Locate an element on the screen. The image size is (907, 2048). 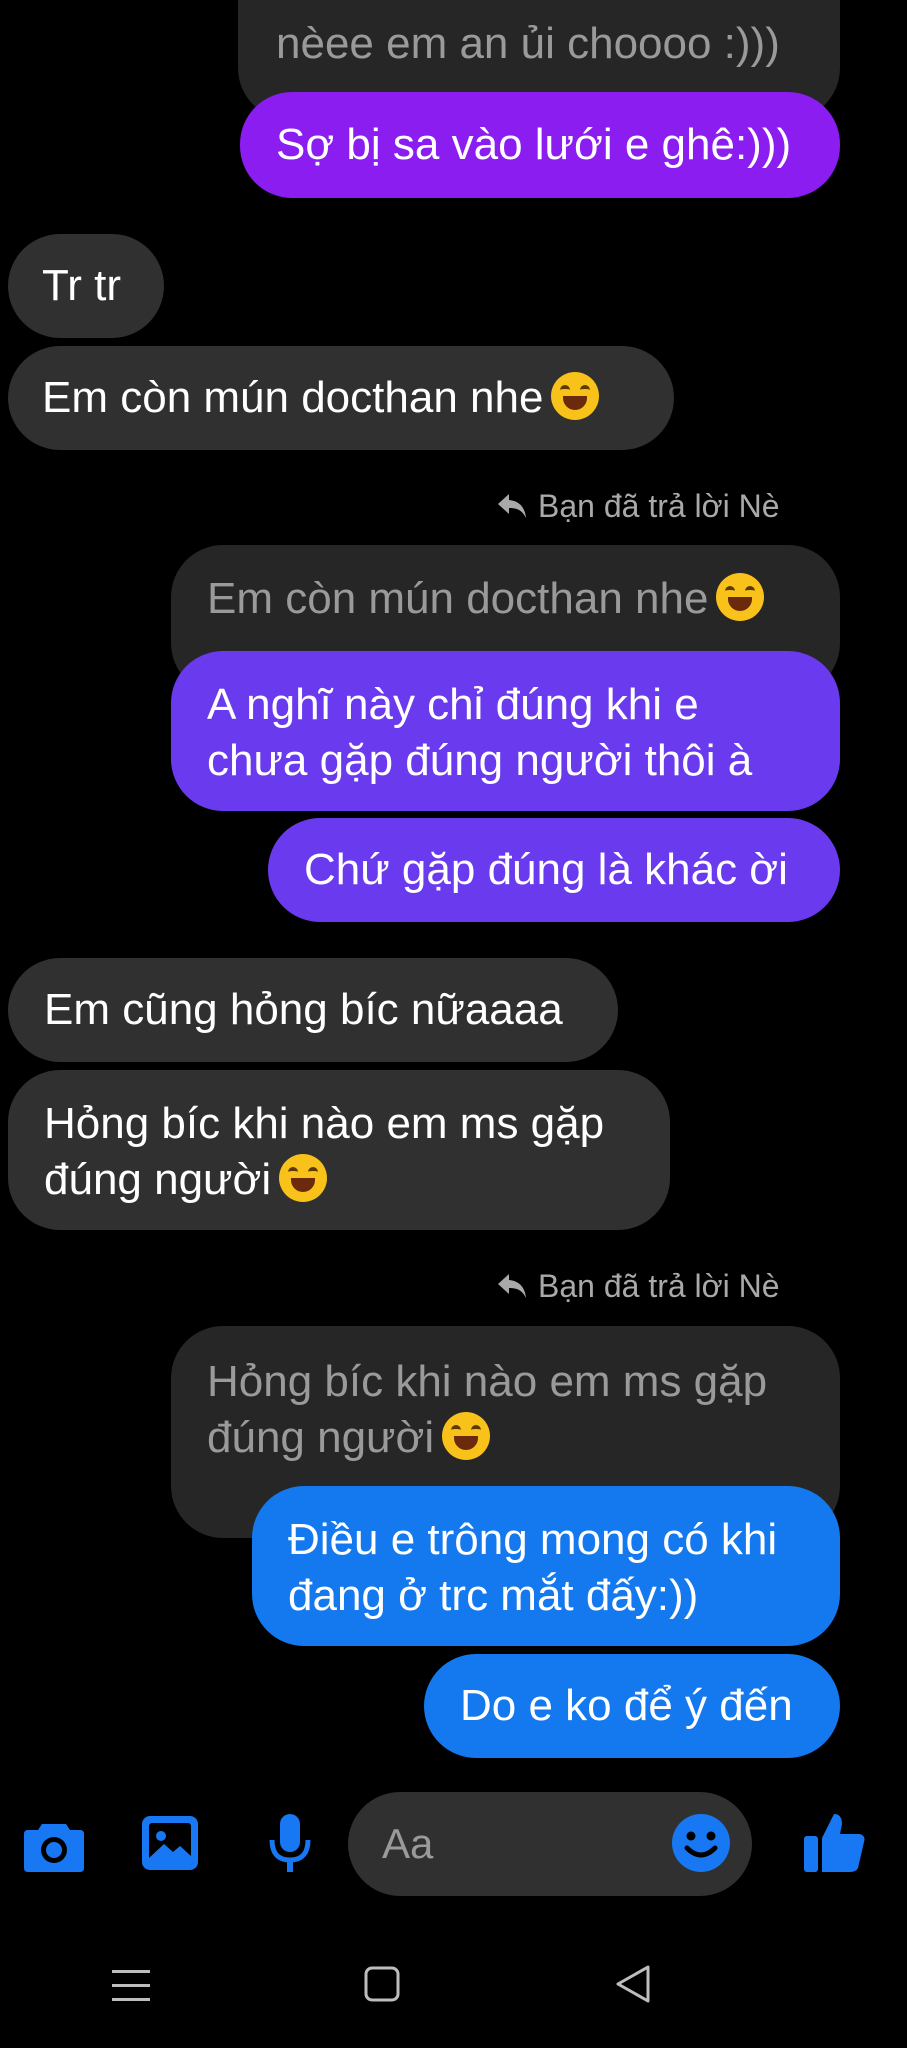
message-text: Tr tr is located at coordinates (81, 285).